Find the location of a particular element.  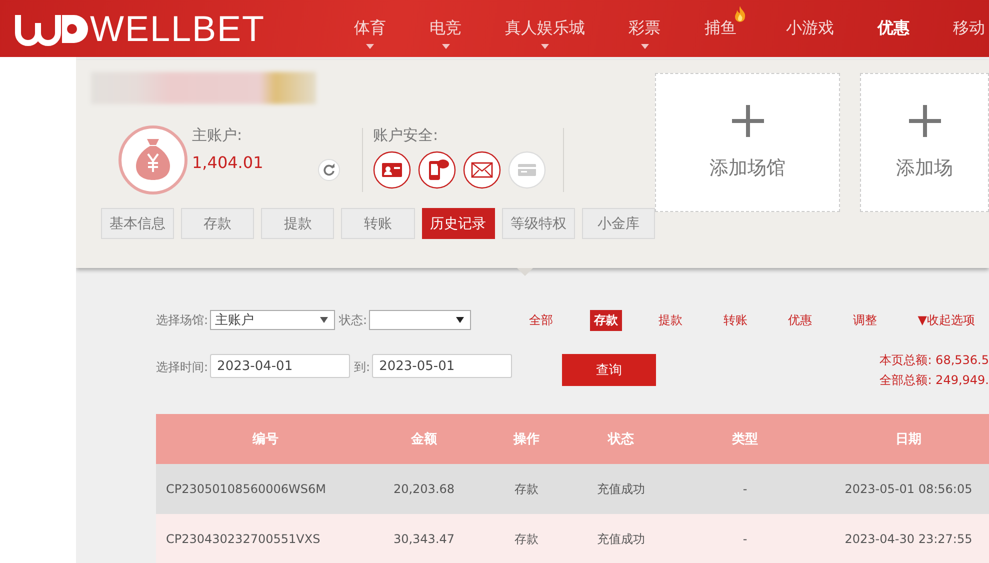

envelope-icon is located at coordinates (482, 170).